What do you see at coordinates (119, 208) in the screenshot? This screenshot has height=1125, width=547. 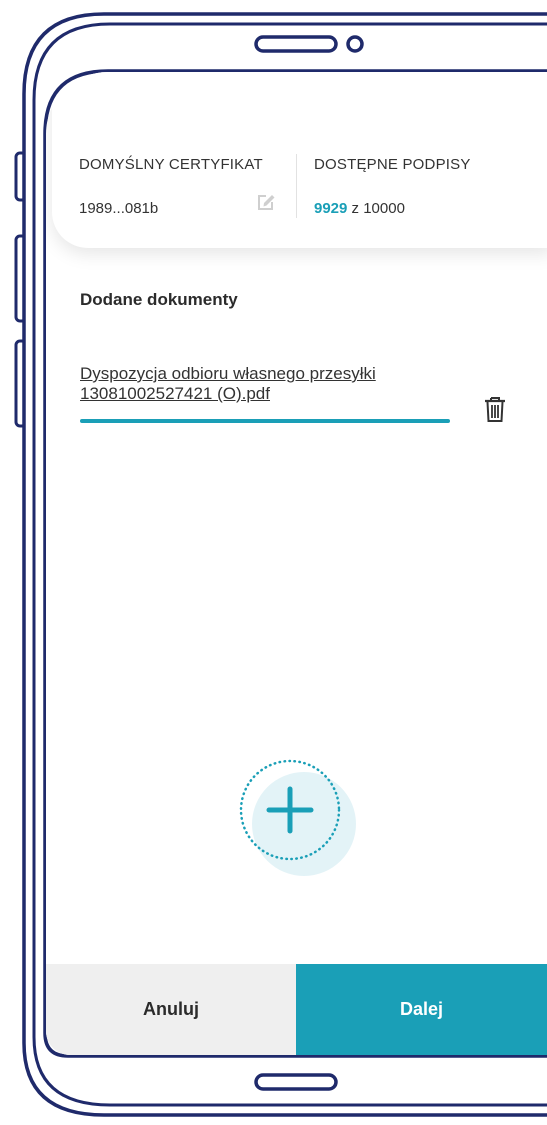 I see `certificate-value: 1989...081b` at bounding box center [119, 208].